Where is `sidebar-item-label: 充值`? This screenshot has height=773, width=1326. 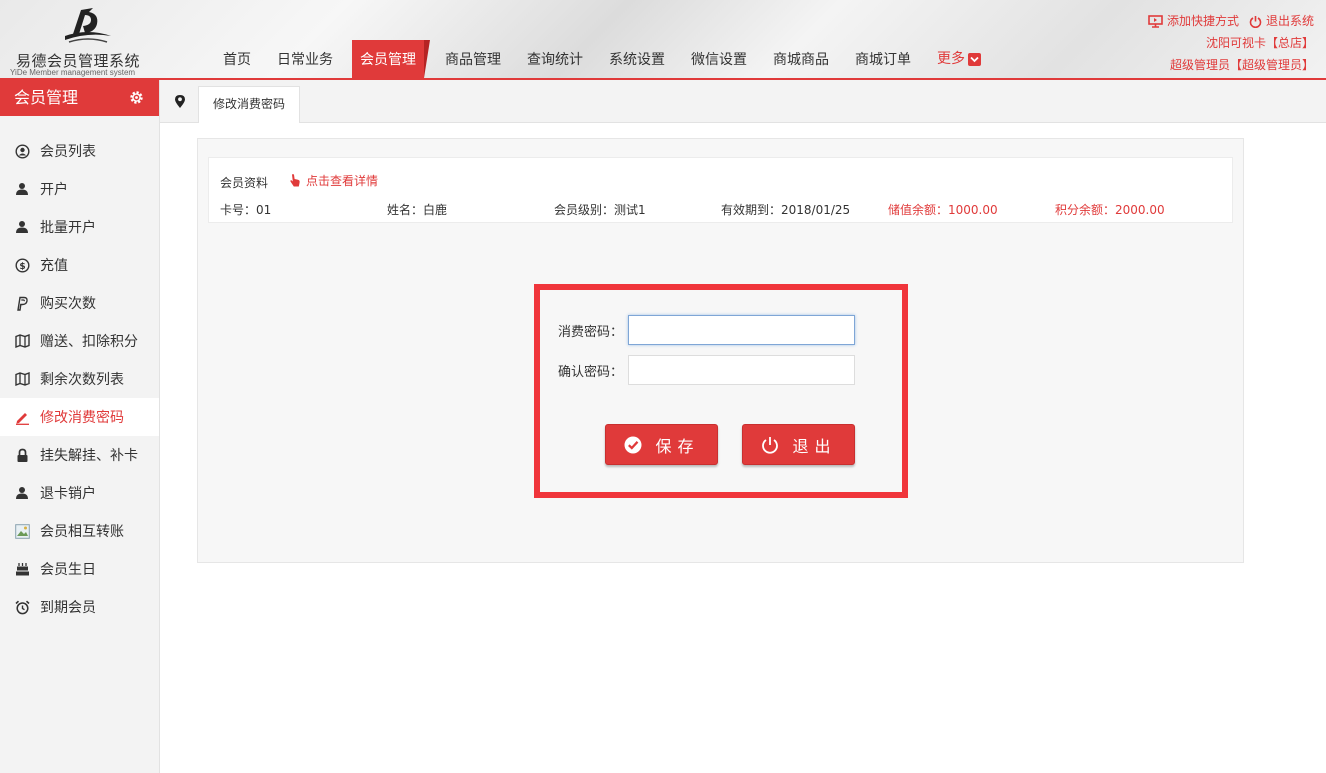
sidebar-item-label: 充值 is located at coordinates (54, 266).